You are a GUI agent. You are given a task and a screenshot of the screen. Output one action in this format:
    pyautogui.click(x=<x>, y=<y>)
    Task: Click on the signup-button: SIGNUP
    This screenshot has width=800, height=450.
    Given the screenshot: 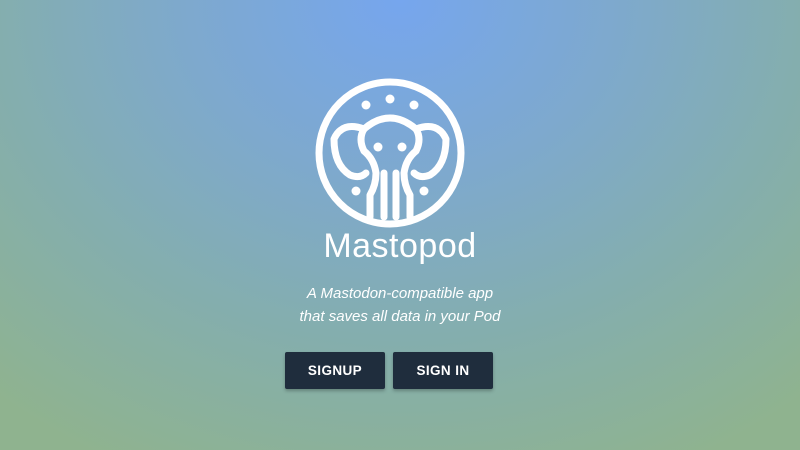 What is the action you would take?
    pyautogui.click(x=335, y=370)
    